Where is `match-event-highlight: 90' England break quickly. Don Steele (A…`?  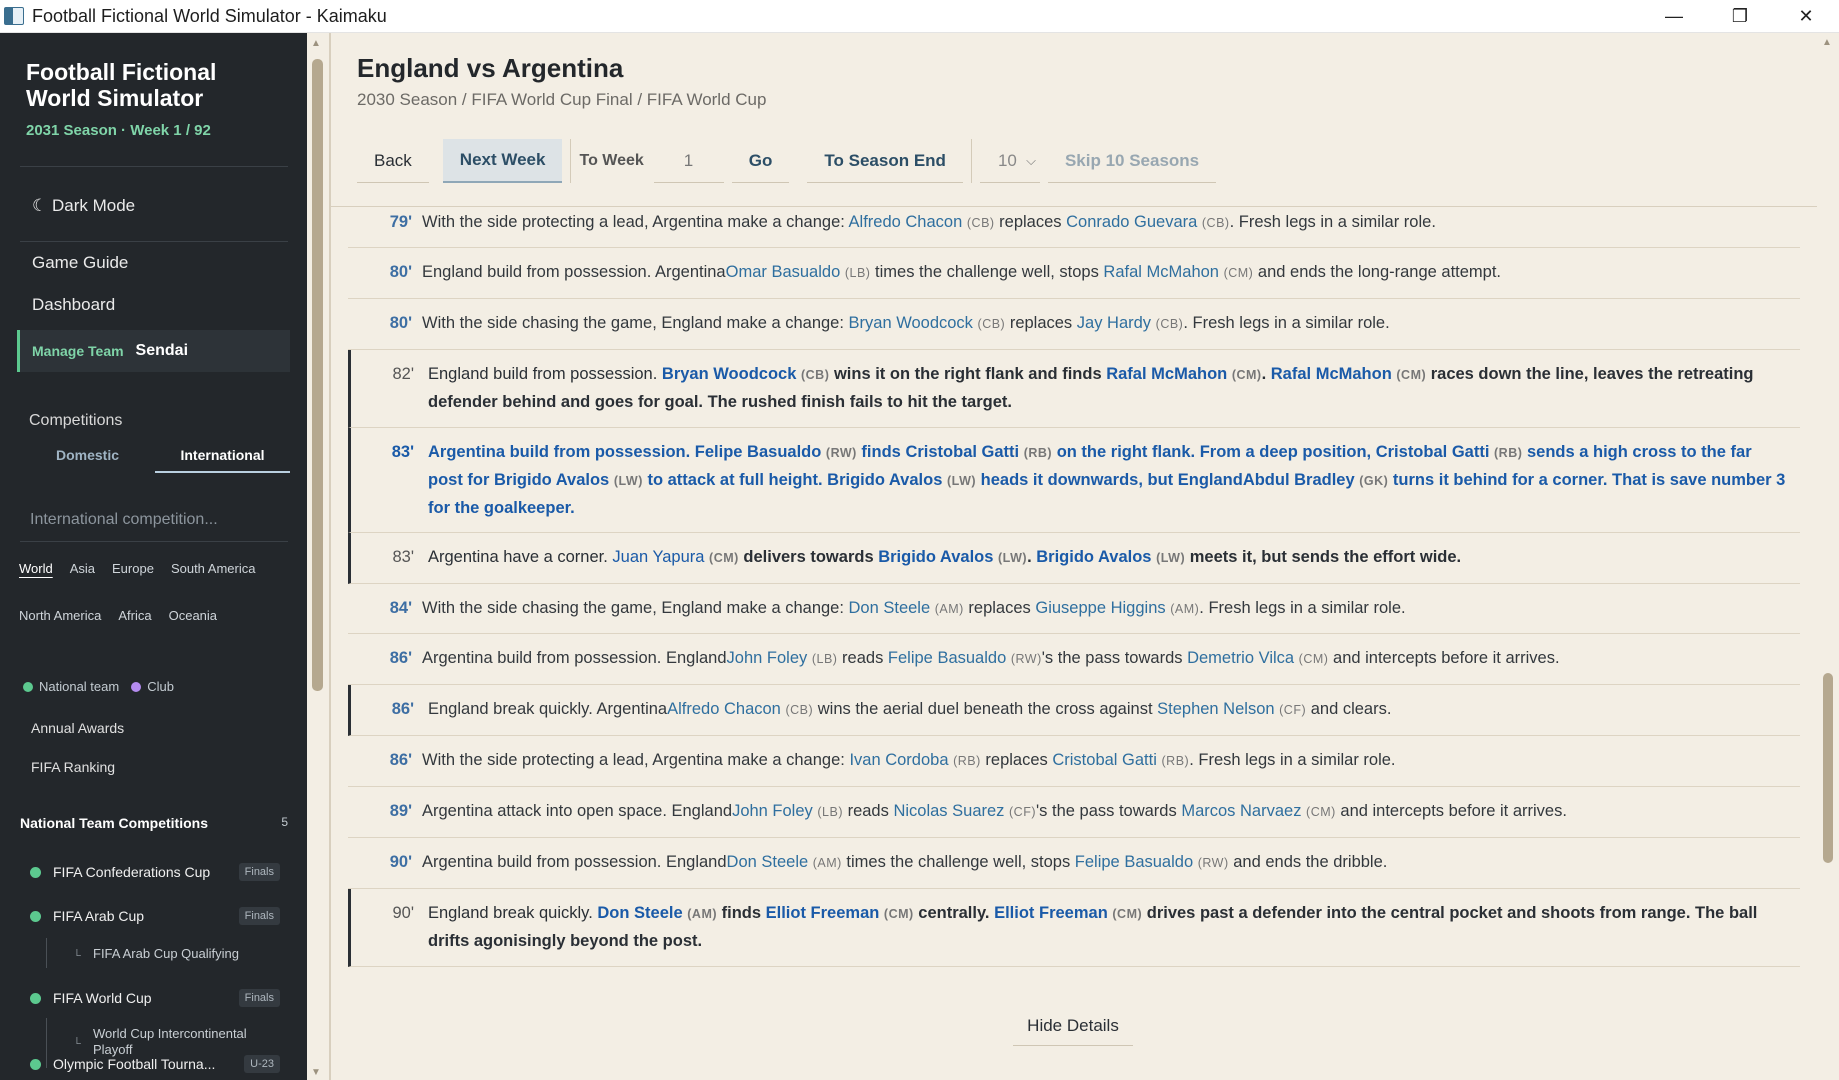
match-event-highlight: 90' England break quickly. Don Steele (A… is located at coordinates (1074, 928).